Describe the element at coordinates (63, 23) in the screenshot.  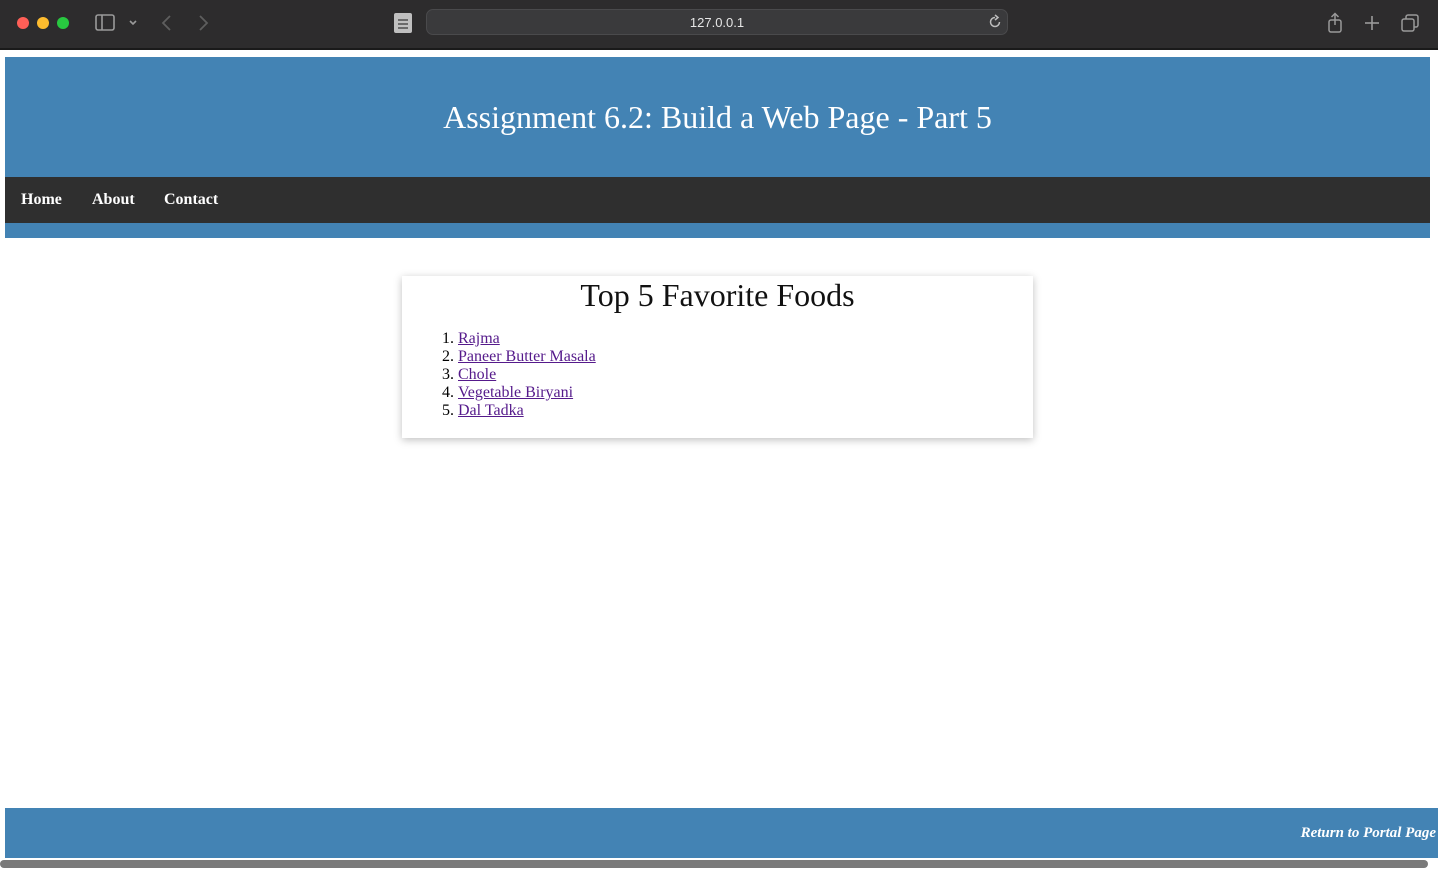
I see `maximize-window-button` at that location.